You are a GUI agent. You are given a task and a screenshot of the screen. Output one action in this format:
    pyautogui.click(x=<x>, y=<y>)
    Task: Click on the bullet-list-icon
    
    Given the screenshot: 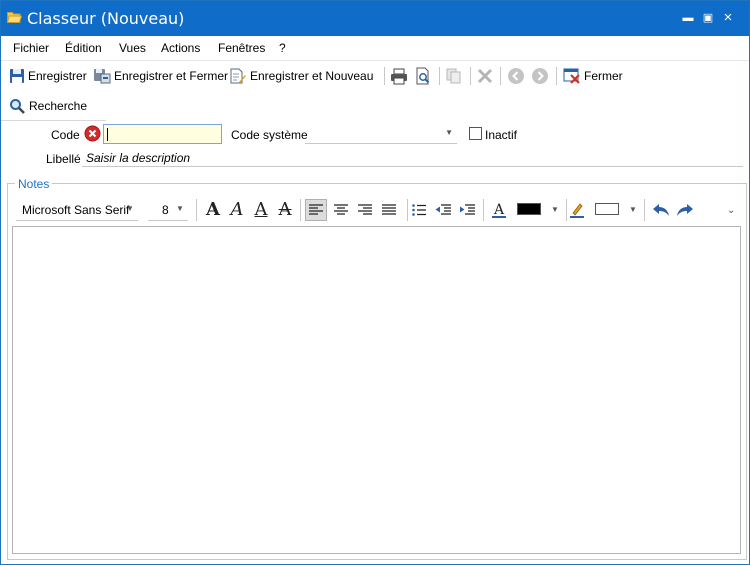 What is the action you would take?
    pyautogui.click(x=419, y=210)
    